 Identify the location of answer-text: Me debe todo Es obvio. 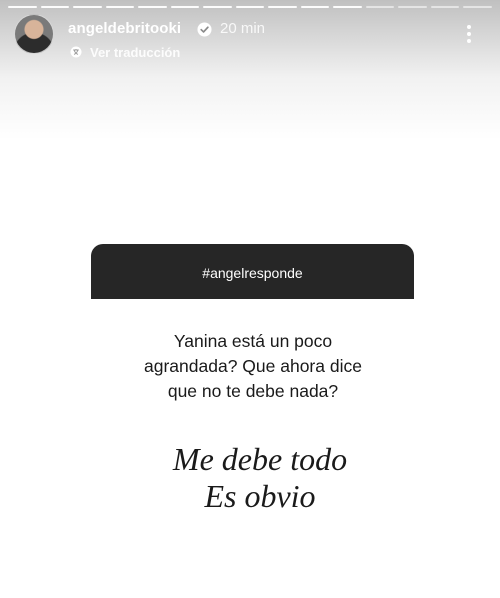
(260, 478).